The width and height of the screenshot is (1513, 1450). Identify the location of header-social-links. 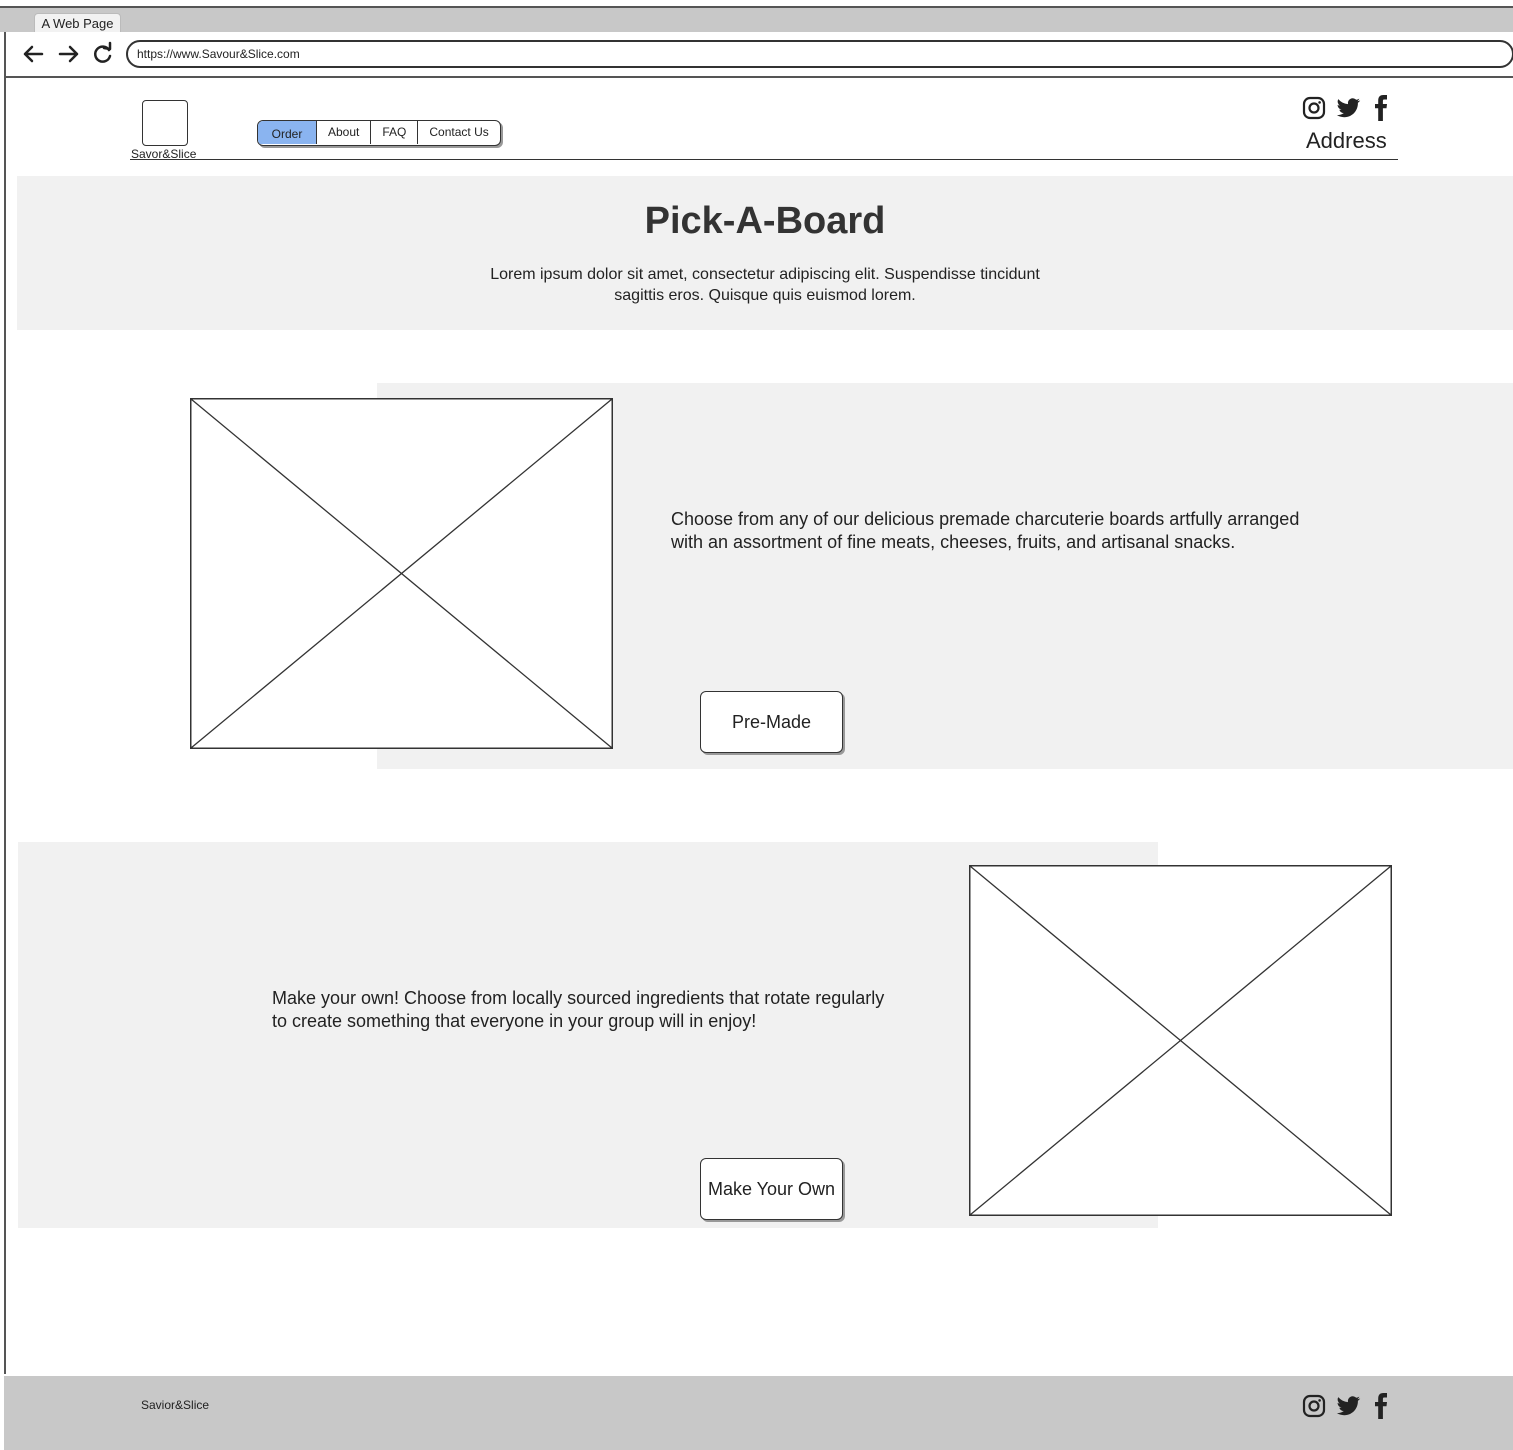
(1346, 108).